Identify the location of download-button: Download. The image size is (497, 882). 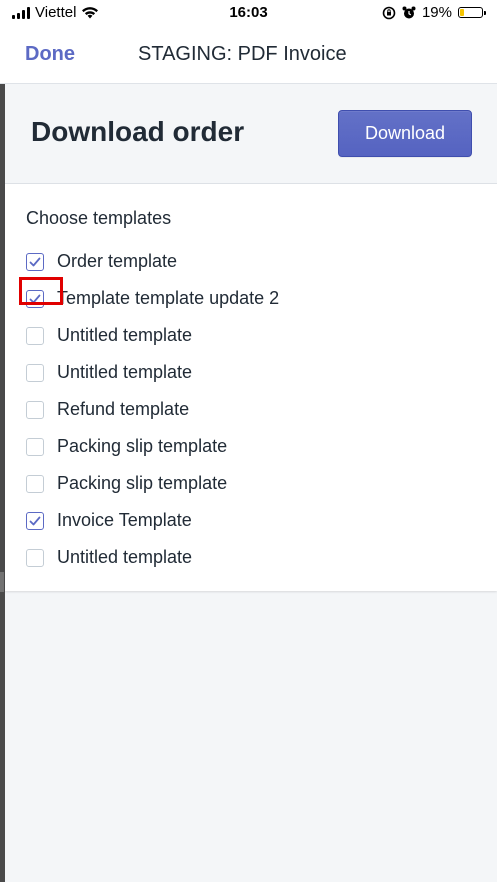
(405, 133).